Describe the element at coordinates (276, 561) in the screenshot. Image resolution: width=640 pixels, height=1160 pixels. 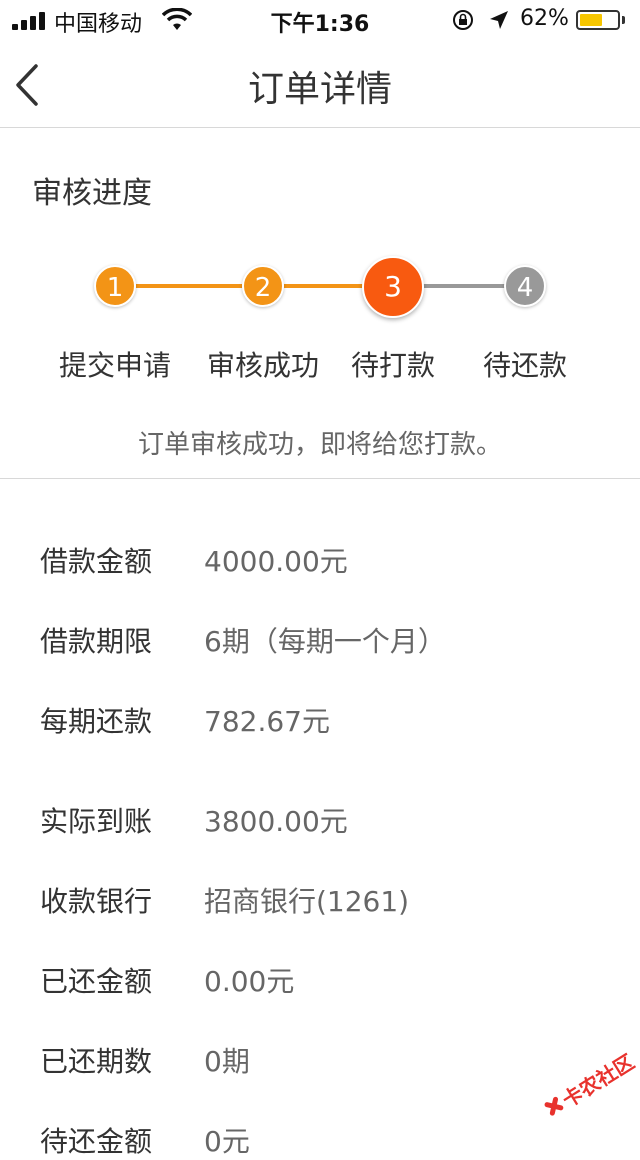
I see `detail-value: 4000.00元` at that location.